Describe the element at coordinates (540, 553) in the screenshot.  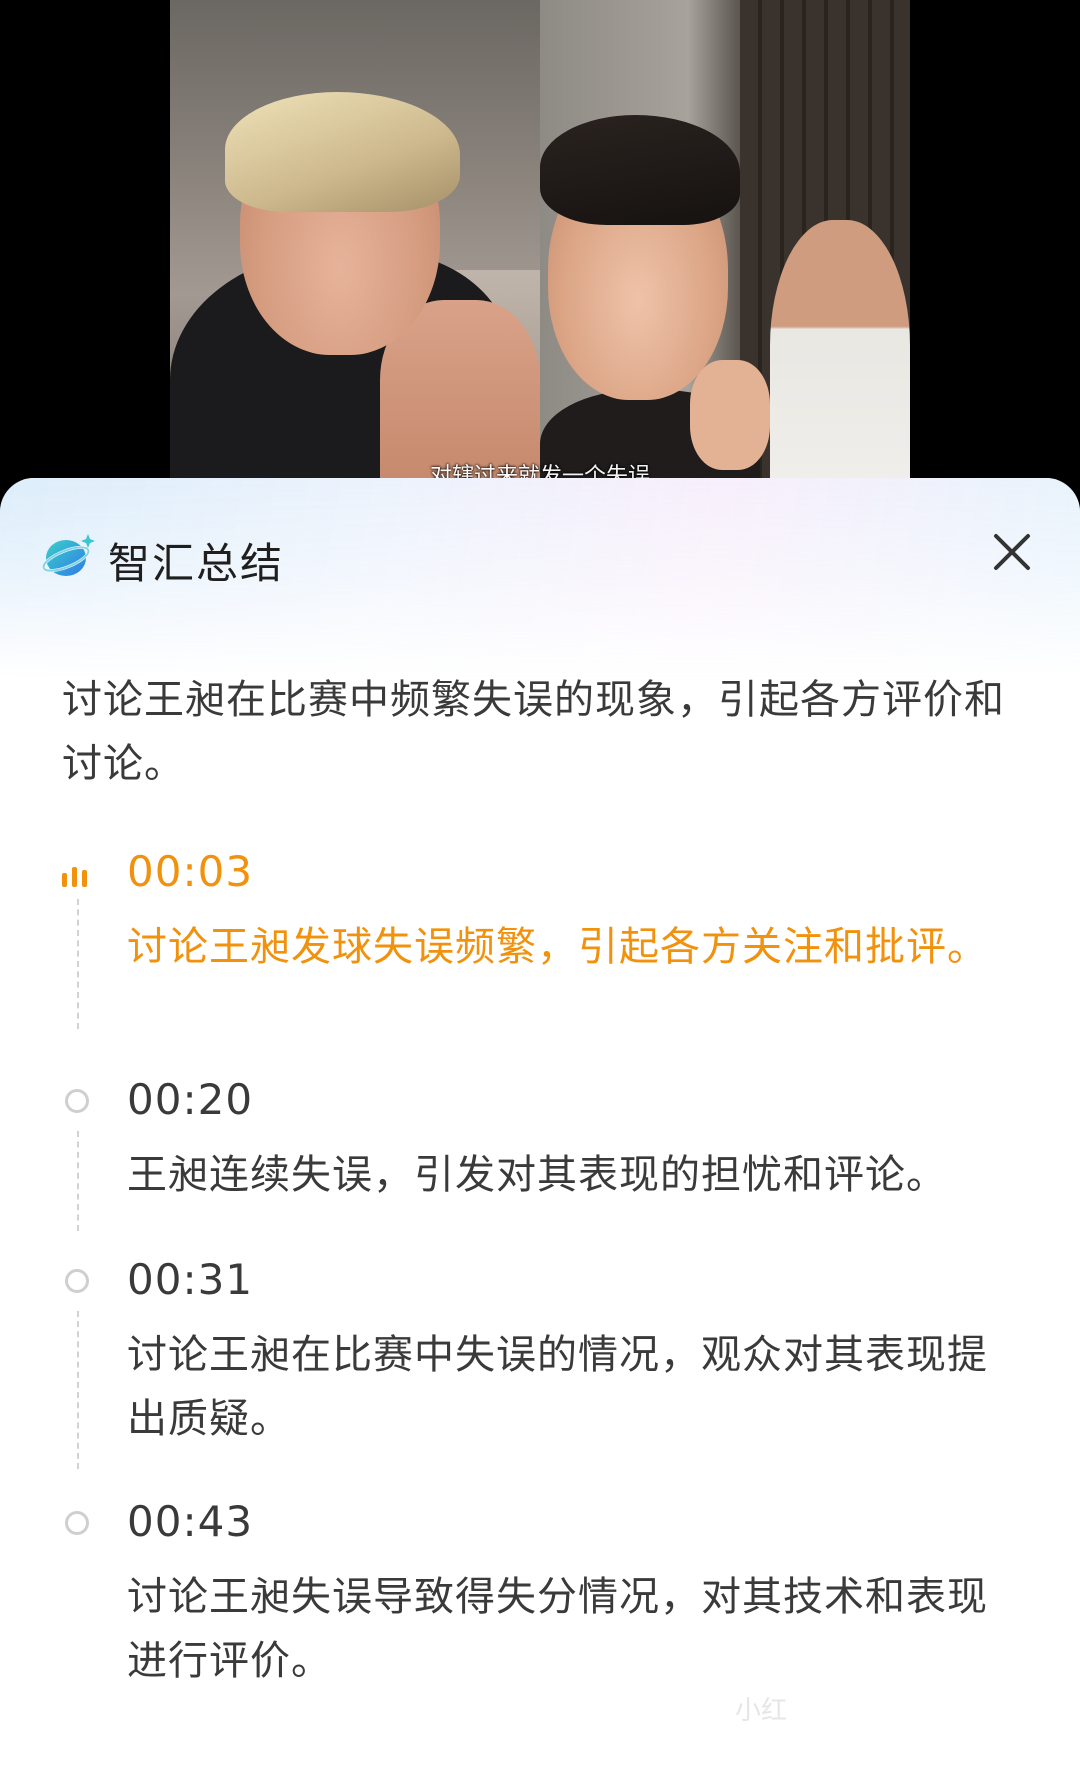
I see `sheet-header: 智汇总结` at that location.